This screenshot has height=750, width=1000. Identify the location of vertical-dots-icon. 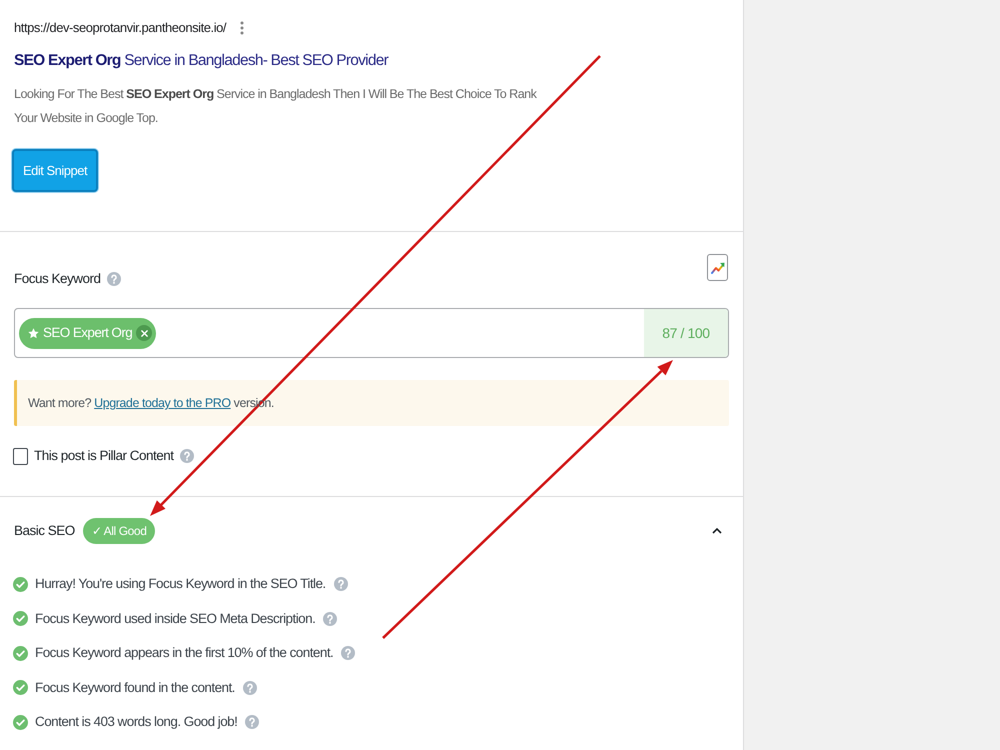
(242, 28).